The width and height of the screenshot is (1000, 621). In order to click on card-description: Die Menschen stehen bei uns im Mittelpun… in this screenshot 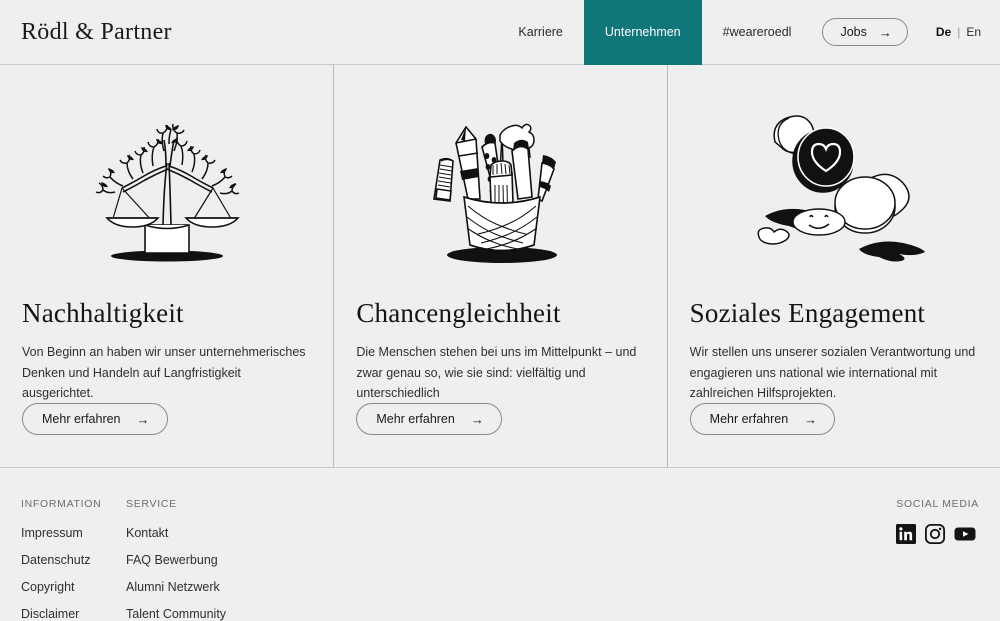, I will do `click(496, 372)`.